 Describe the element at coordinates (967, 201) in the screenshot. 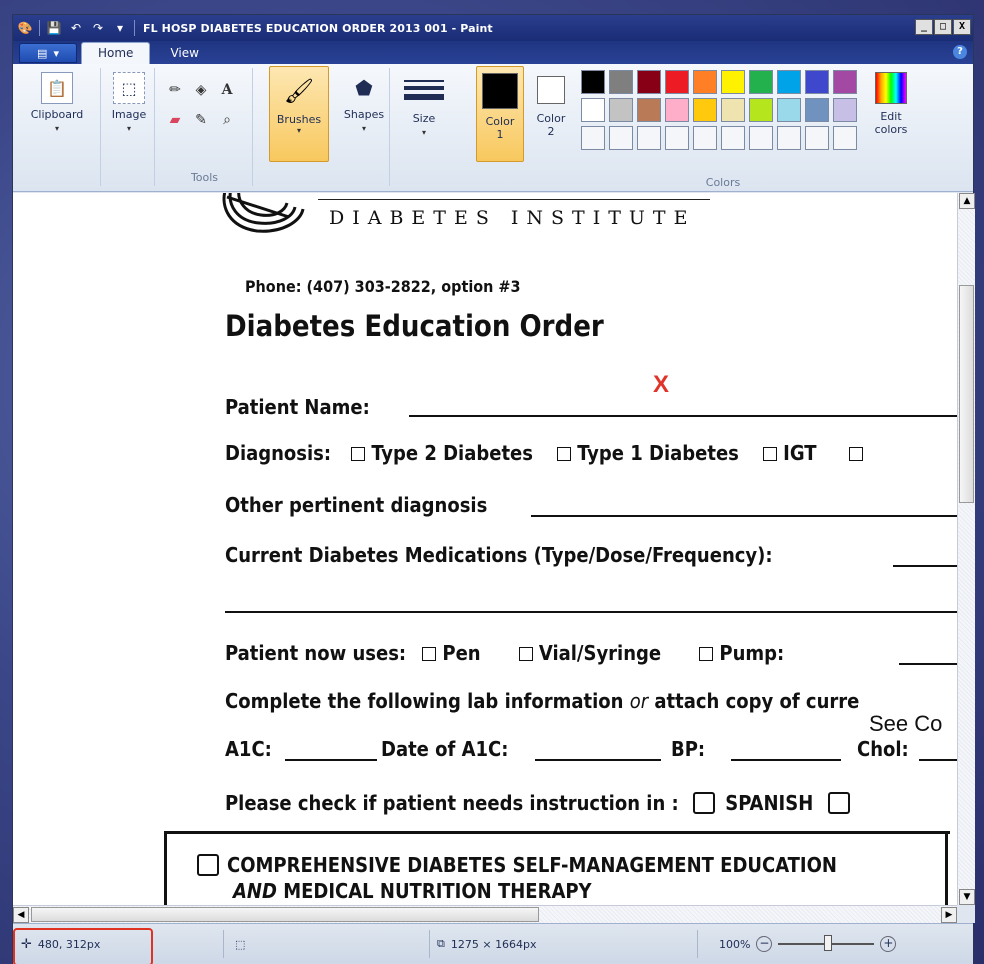

I see `scroll-up-button: ▲` at that location.